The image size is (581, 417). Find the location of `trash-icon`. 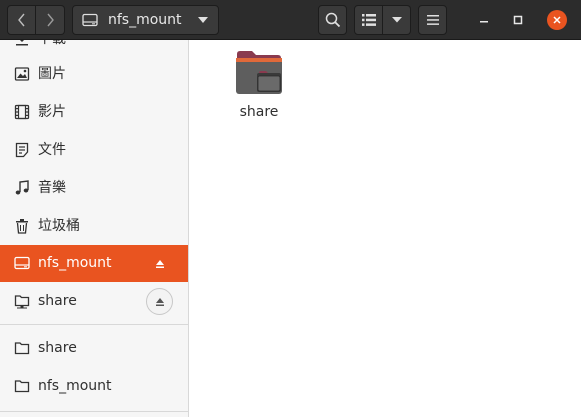

trash-icon is located at coordinates (22, 226).